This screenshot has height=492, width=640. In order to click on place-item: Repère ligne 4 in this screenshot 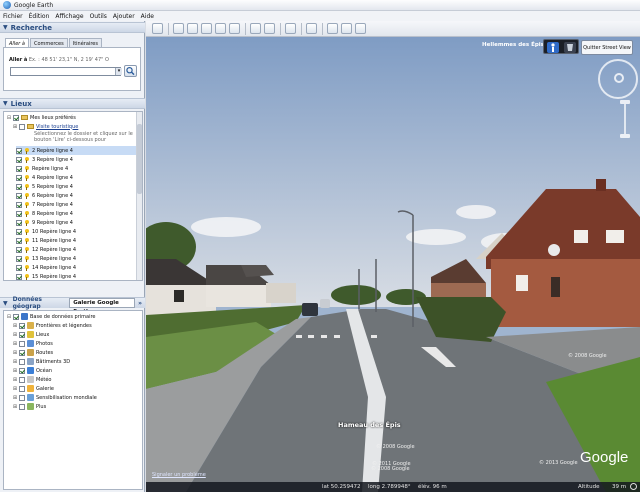, I will do `click(42, 168)`.